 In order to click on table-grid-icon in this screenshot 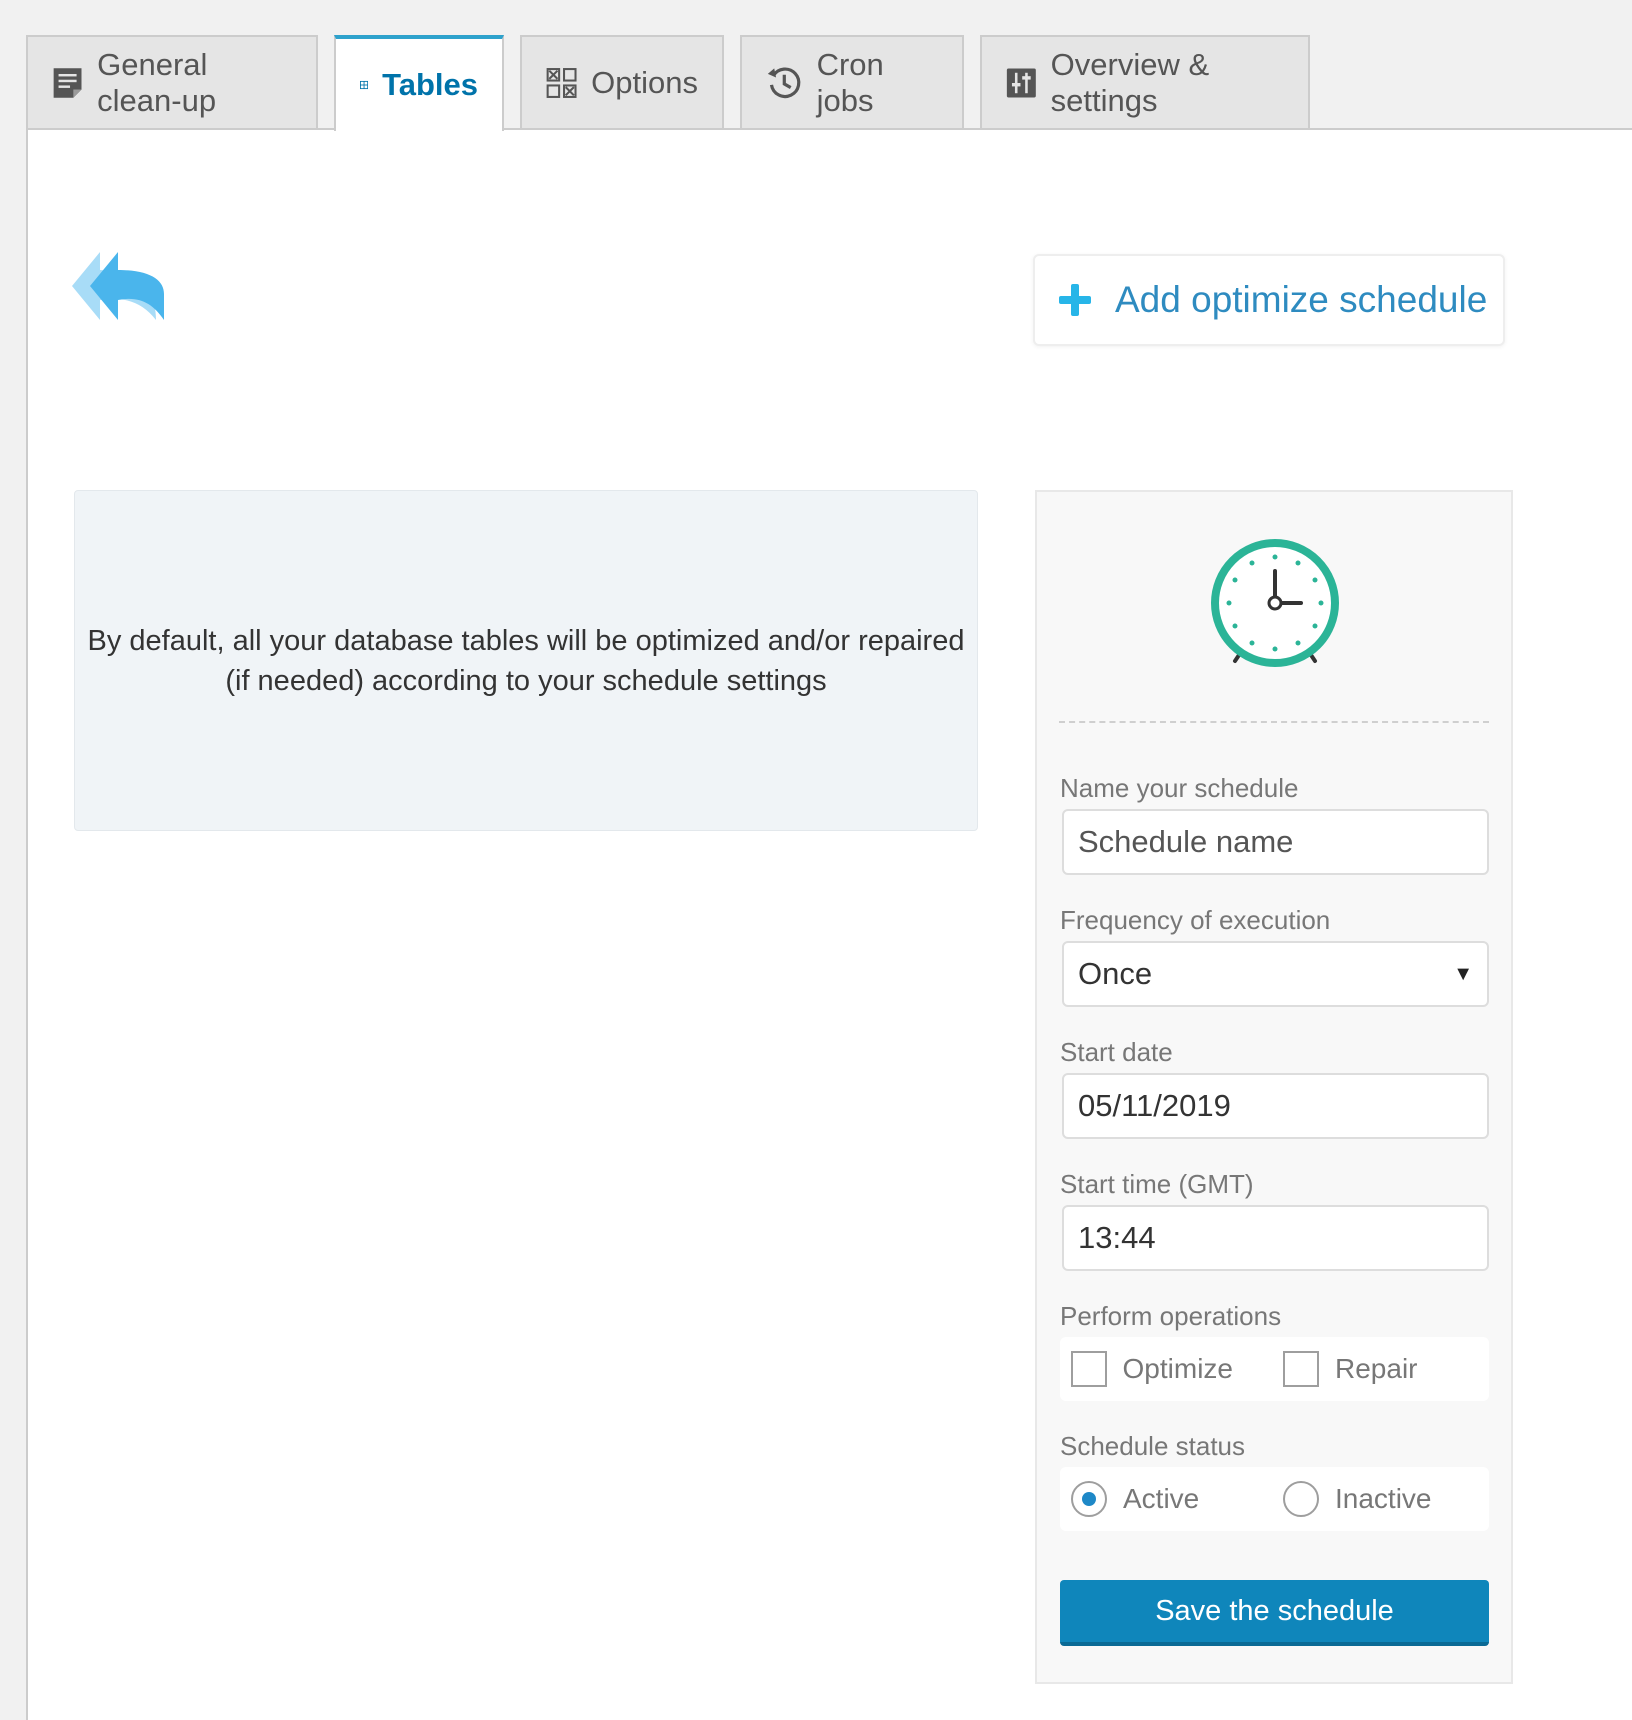, I will do `click(364, 85)`.